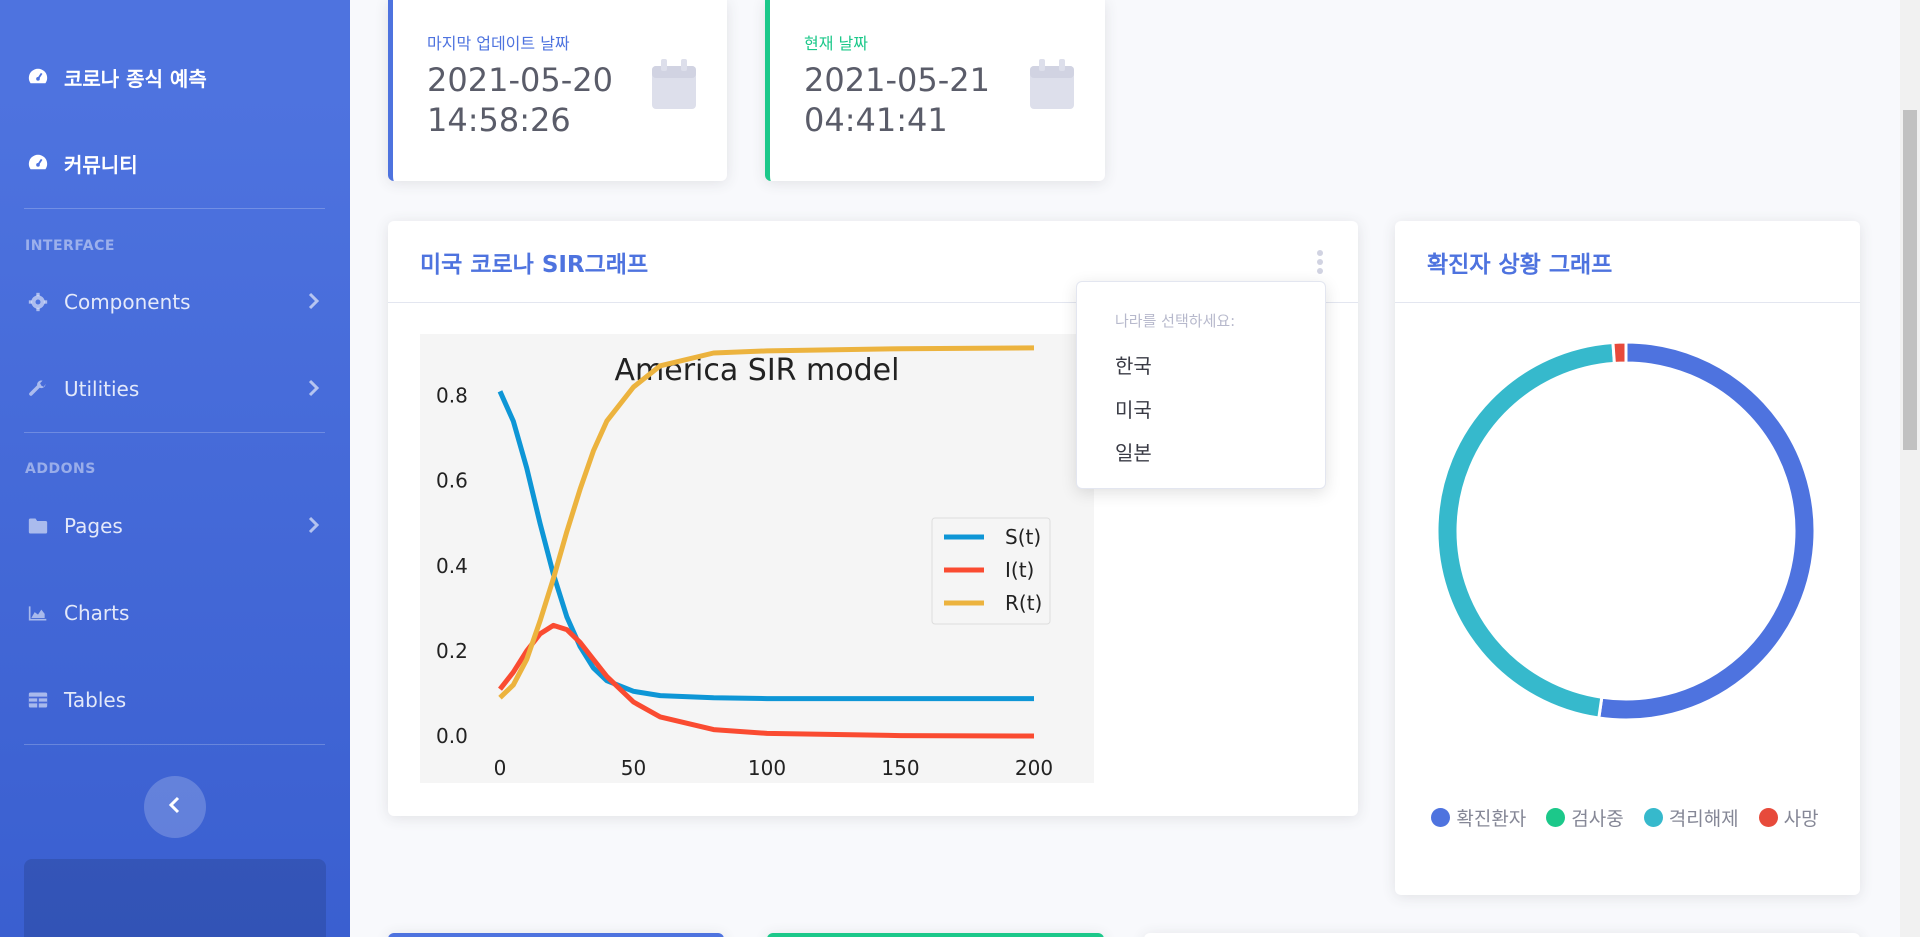 This screenshot has width=1920, height=937. I want to click on sidebar-item-label: 코로나 종식 예측, so click(135, 78).